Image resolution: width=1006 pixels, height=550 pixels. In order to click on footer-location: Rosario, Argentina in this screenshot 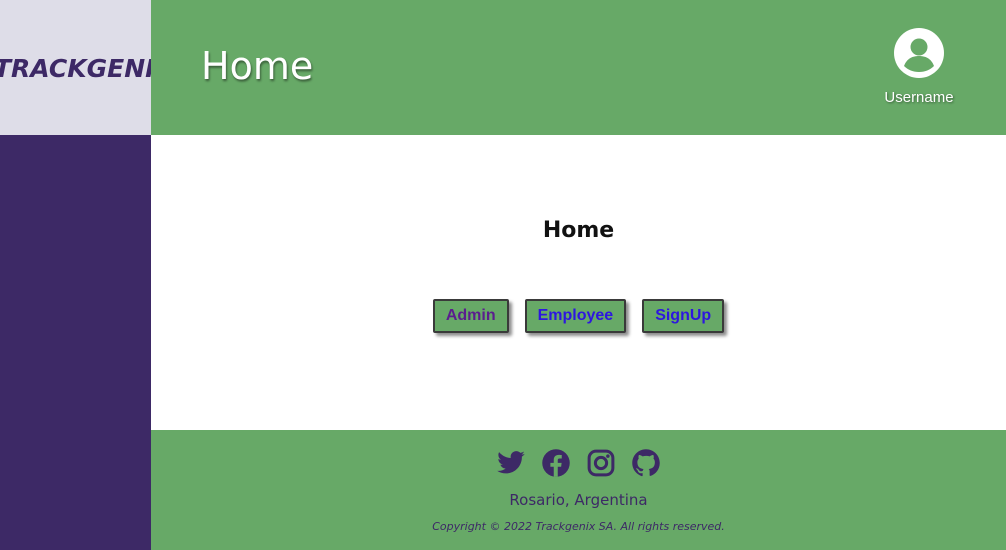, I will do `click(578, 500)`.